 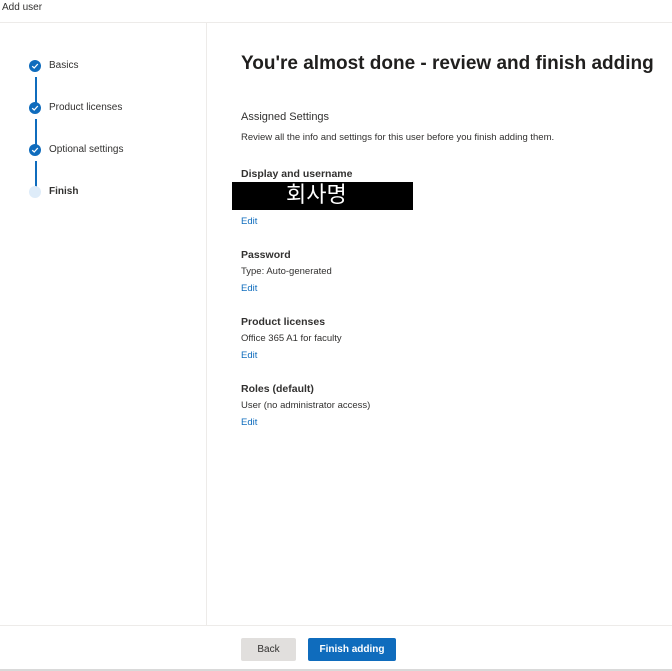 I want to click on display-username-title: Display and username, so click(x=297, y=174).